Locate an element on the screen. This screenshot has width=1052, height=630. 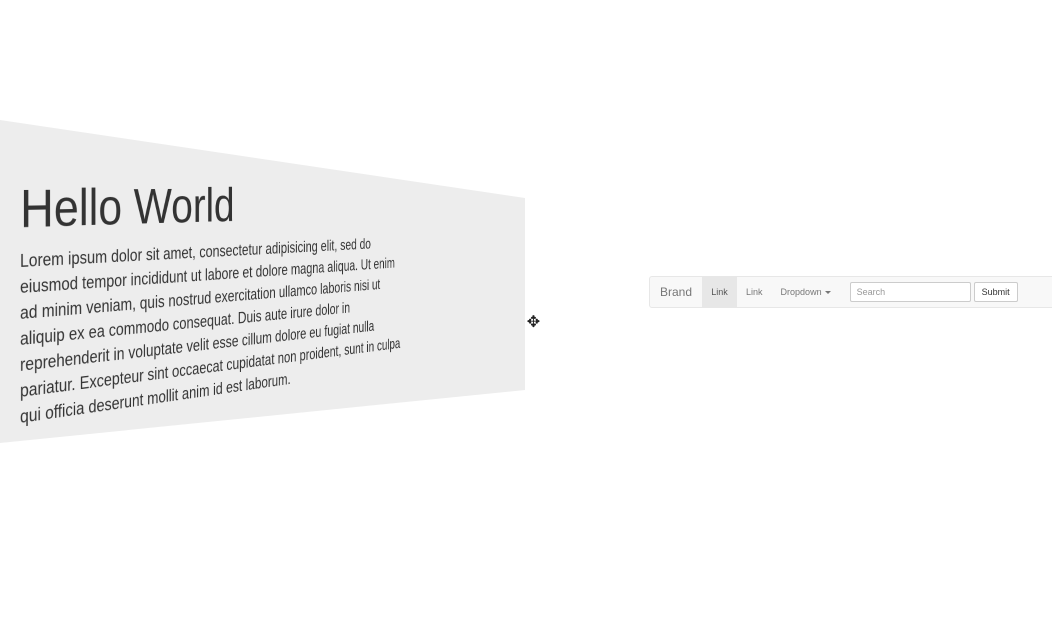
caret-down-icon is located at coordinates (827, 293).